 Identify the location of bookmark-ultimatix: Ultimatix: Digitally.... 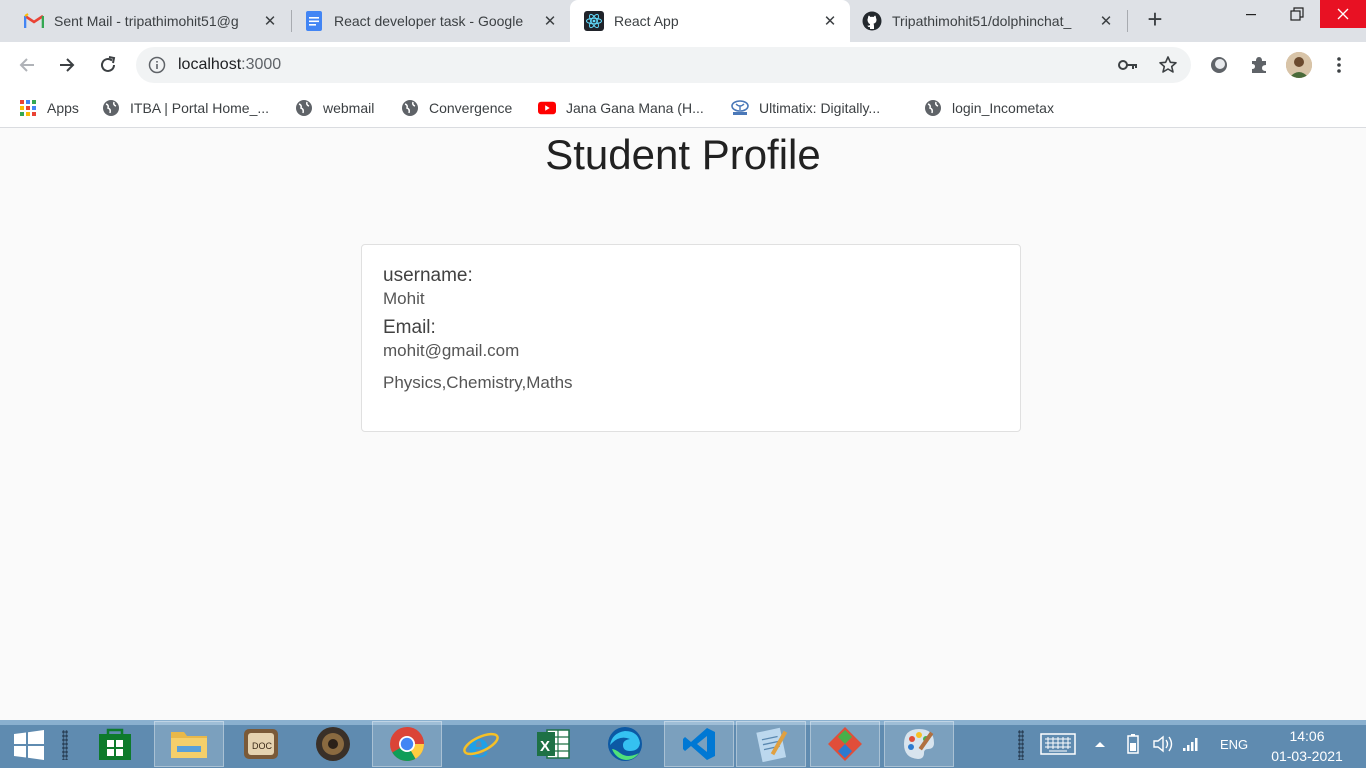
(805, 108).